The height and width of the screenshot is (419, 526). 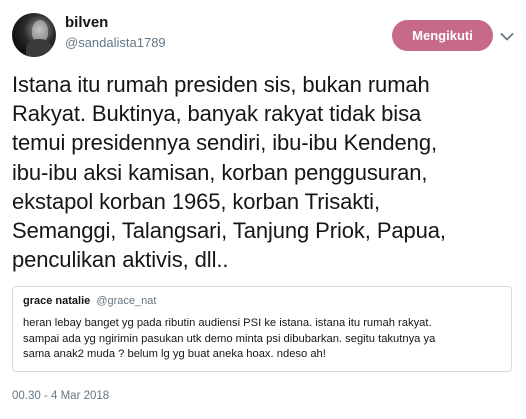 What do you see at coordinates (120, 260) in the screenshot?
I see `tweet-text-line: penculikan aktivis, dll..` at bounding box center [120, 260].